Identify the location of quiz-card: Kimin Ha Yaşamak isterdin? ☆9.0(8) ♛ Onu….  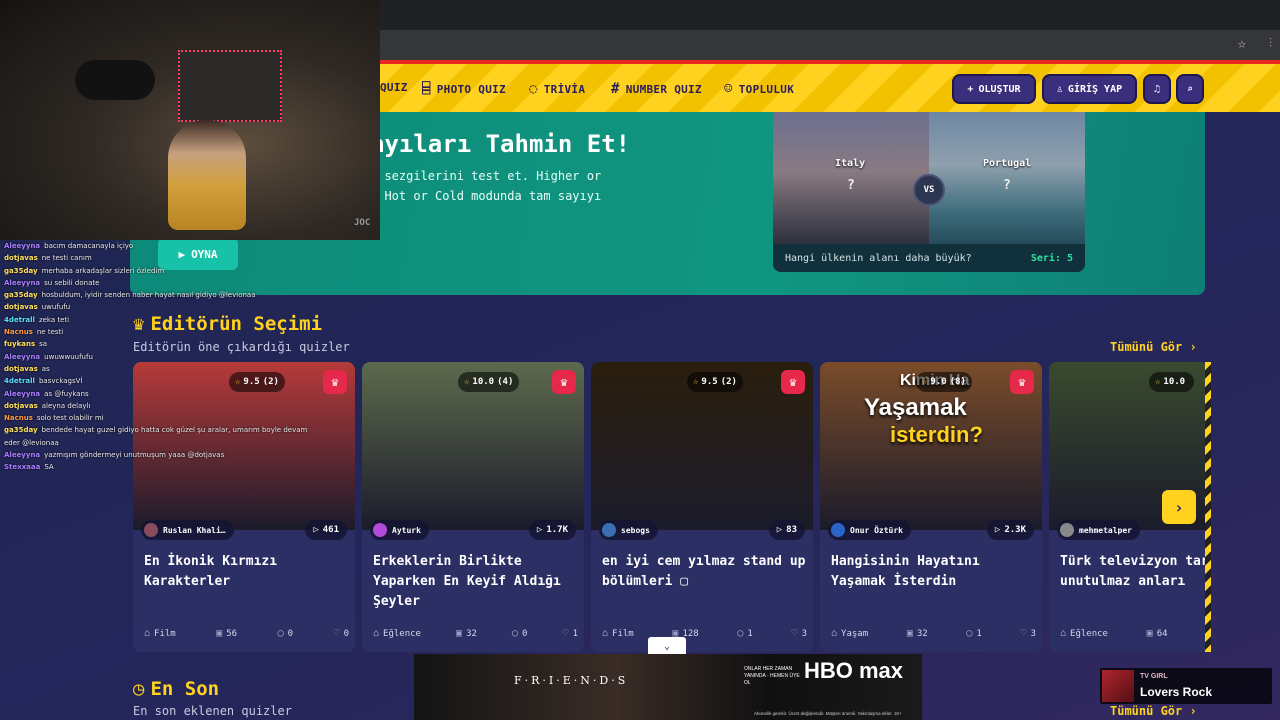
(931, 507).